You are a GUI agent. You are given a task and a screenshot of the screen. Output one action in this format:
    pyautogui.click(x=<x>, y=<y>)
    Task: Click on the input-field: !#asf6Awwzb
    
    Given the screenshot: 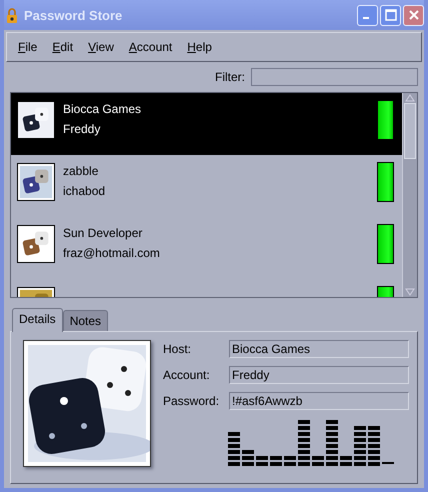 What is the action you would take?
    pyautogui.click(x=319, y=401)
    